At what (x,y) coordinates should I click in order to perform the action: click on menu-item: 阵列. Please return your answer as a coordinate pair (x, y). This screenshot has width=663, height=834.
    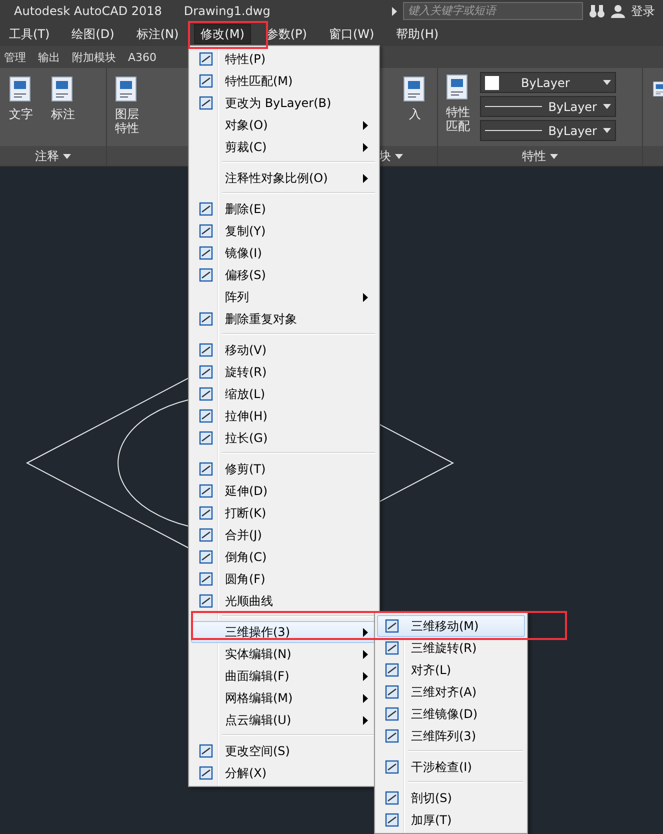
    Looking at the image, I should click on (284, 297).